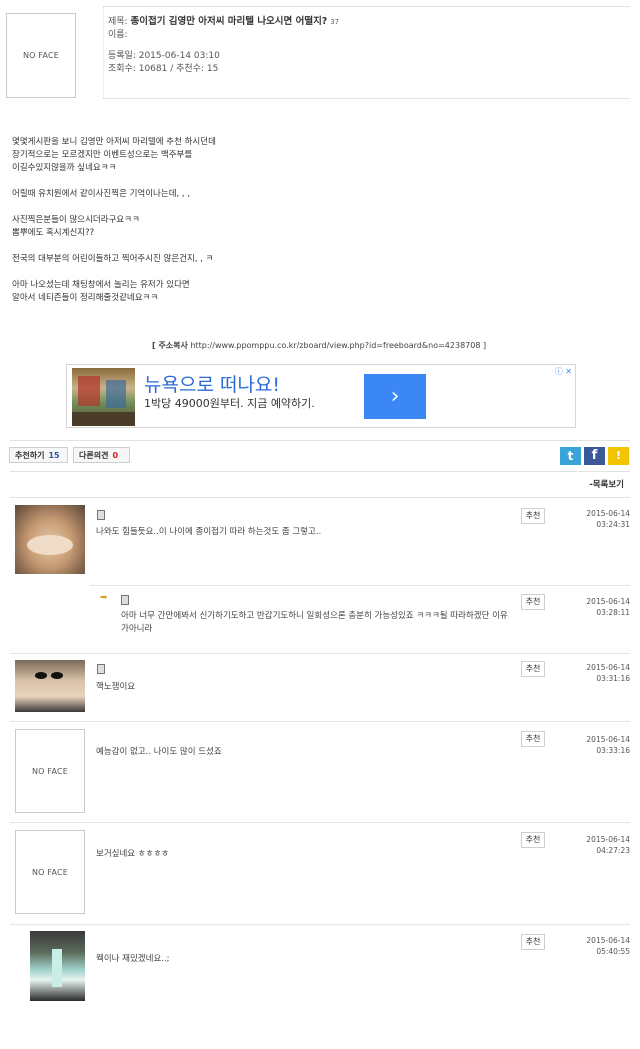 The width and height of the screenshot is (640, 1049). What do you see at coordinates (563, 371) in the screenshot?
I see `adchoices-icon: ⓘ ✕` at bounding box center [563, 371].